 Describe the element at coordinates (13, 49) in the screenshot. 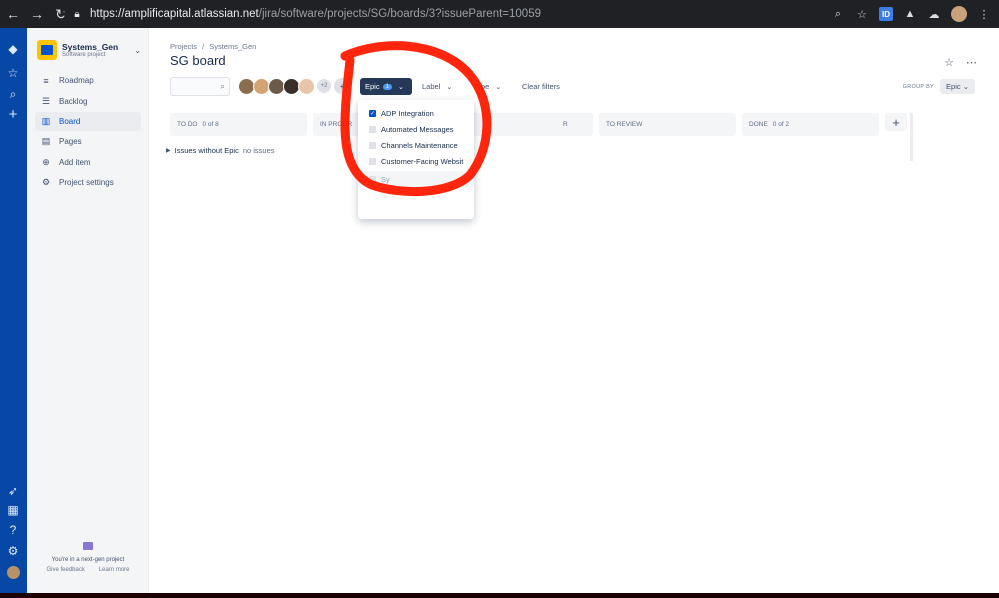

I see `jira-logo-icon: ◆` at that location.